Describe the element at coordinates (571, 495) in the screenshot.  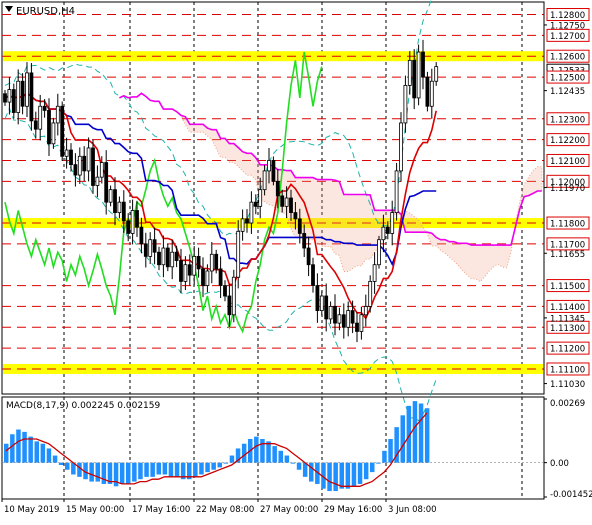
I see `macd-tick-label: -0.001452` at that location.